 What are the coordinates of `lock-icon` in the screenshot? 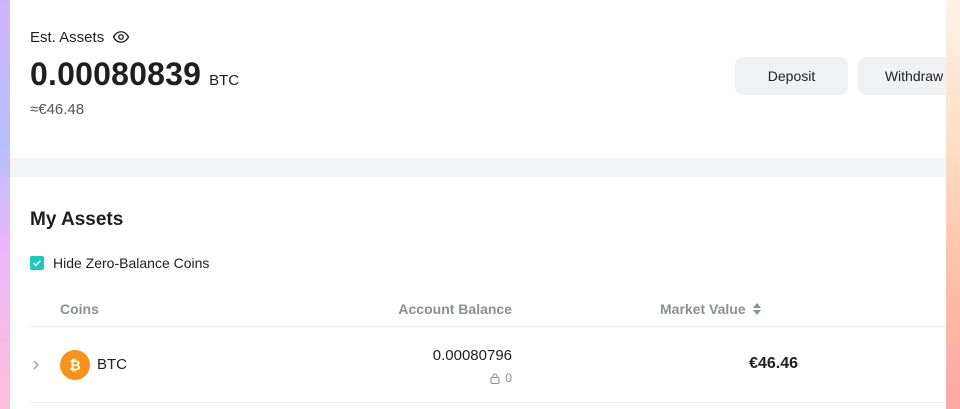 It's located at (495, 378).